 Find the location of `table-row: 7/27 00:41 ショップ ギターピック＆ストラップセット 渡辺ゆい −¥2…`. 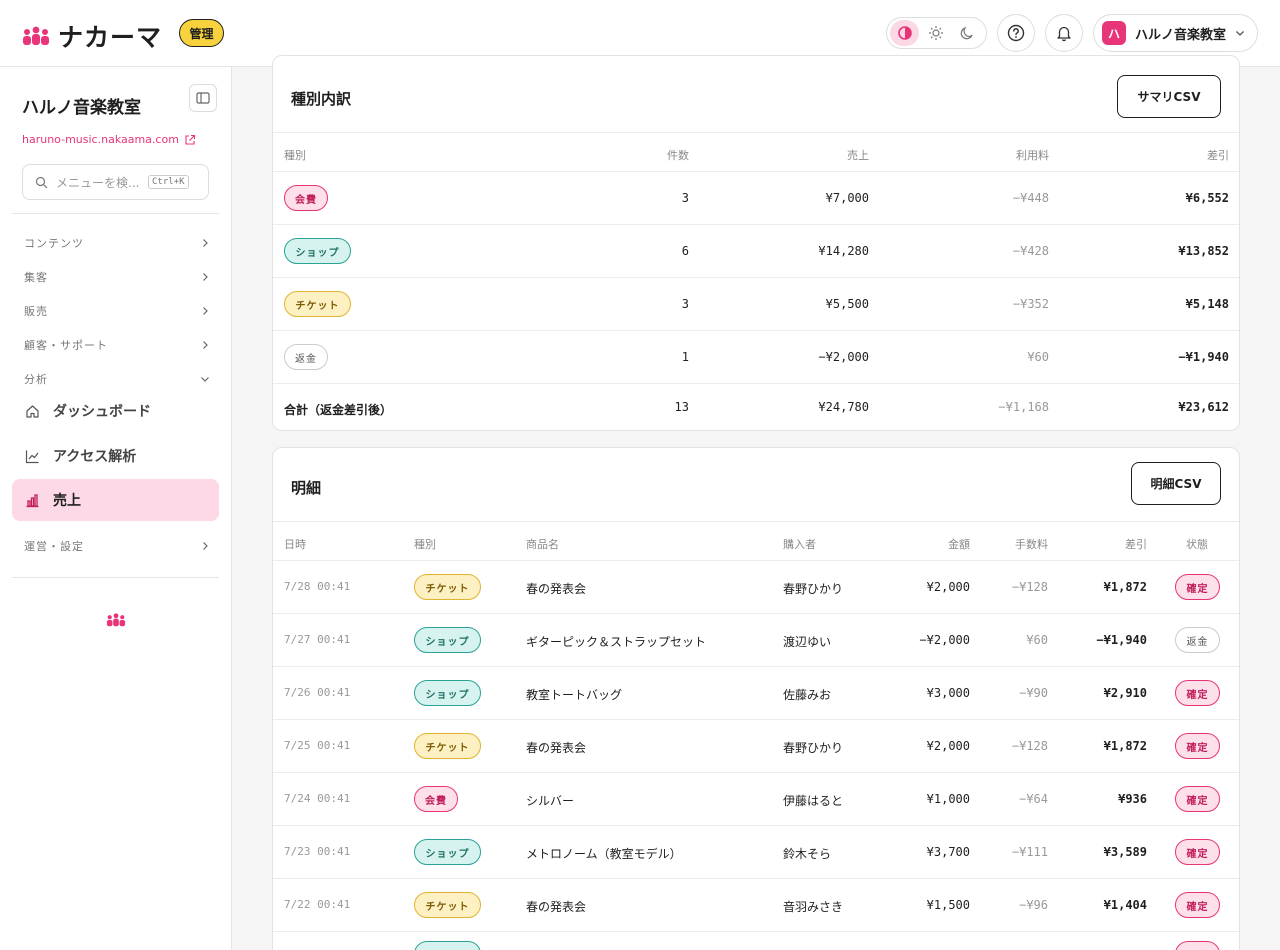

table-row: 7/27 00:41 ショップ ギターピック＆ストラップセット 渡辺ゆい −¥2… is located at coordinates (756, 640).